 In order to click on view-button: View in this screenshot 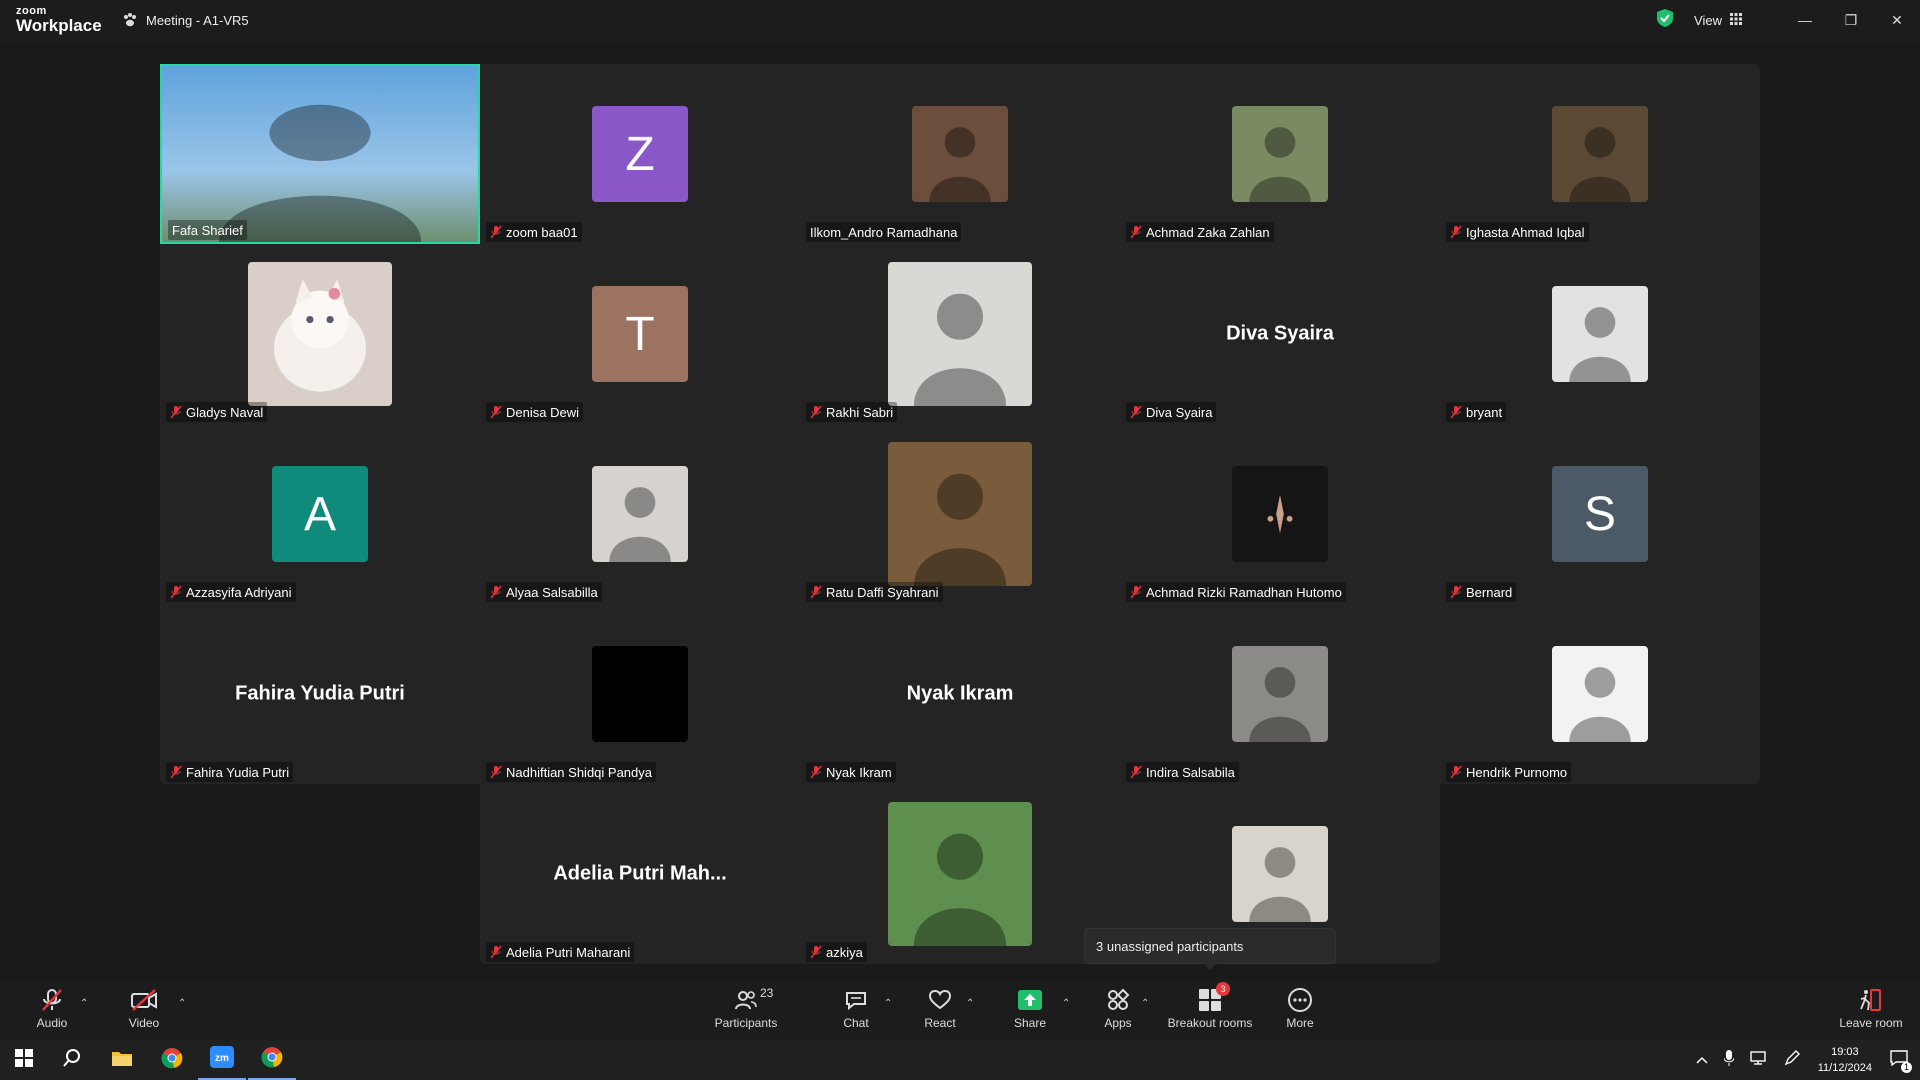, I will do `click(1718, 20)`.